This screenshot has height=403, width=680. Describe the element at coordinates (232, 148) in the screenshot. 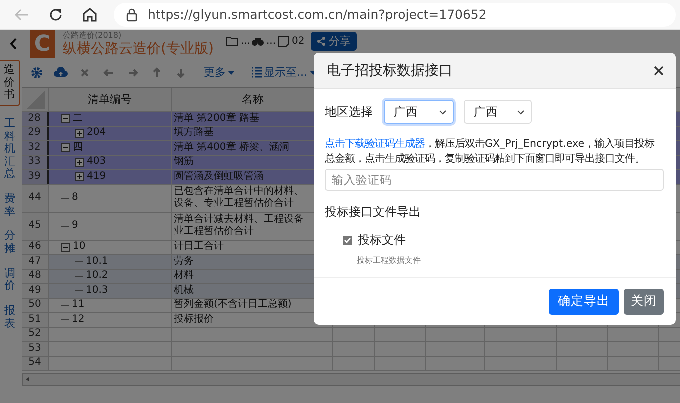

I see `name-text: 清单 第400章 桥梁、涵洞` at that location.